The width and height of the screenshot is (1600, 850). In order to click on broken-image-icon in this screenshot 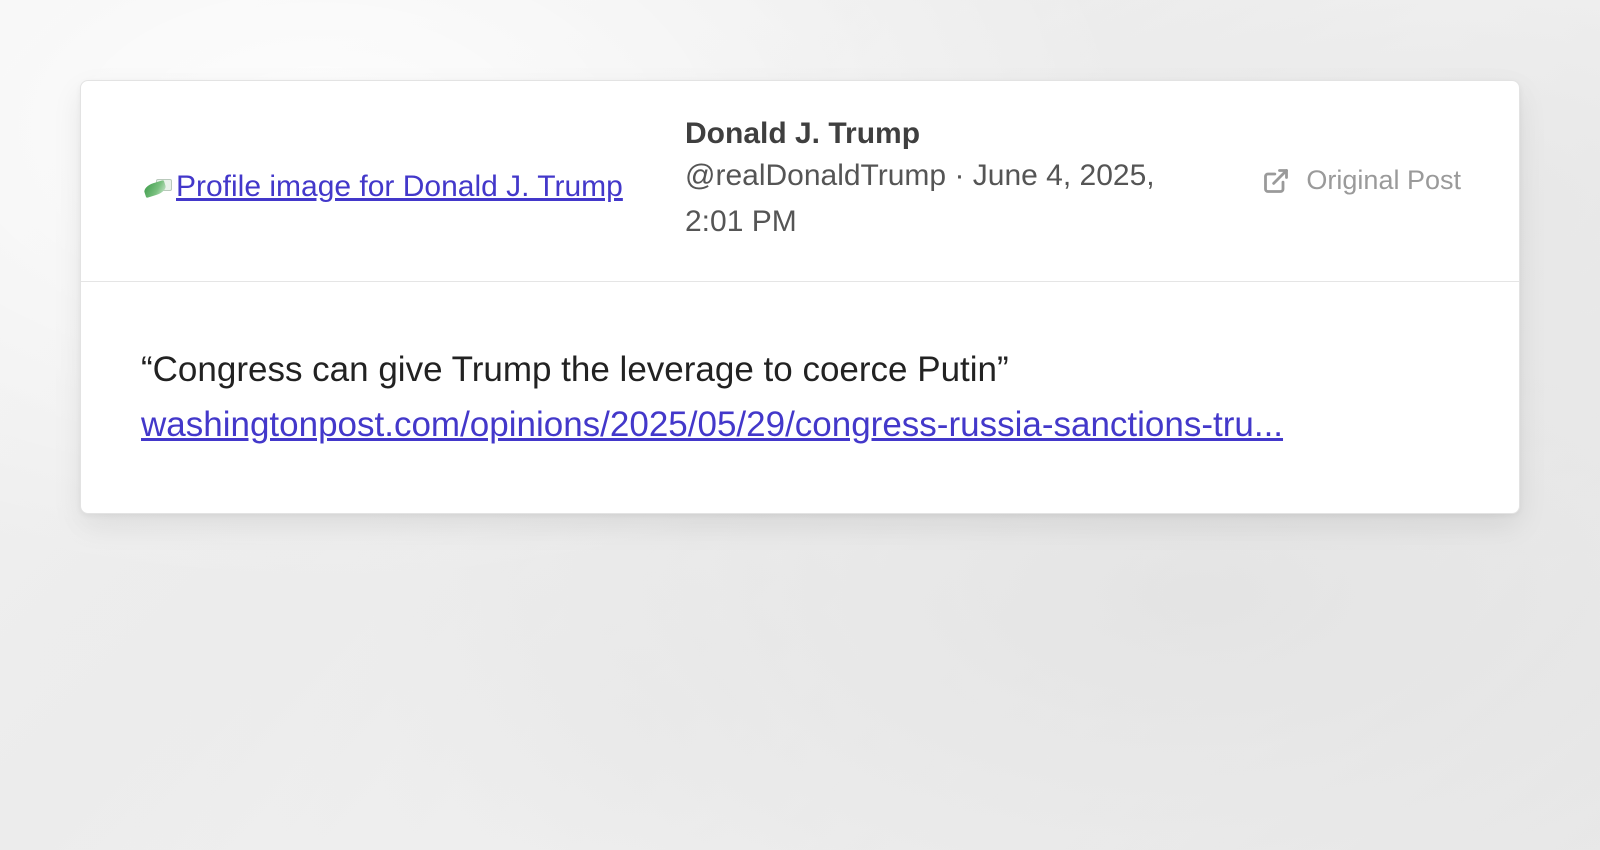, I will do `click(158, 187)`.